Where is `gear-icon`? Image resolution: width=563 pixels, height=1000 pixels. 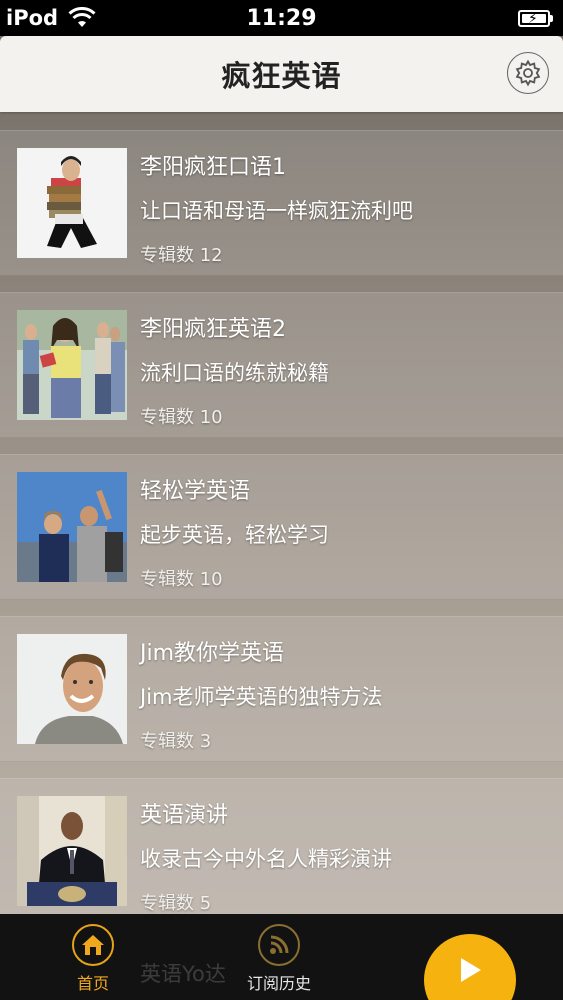
gear-icon is located at coordinates (528, 73).